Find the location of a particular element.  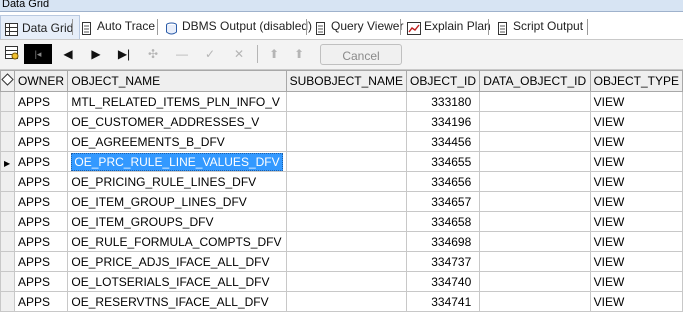

table-cell: 334196 is located at coordinates (443, 121).